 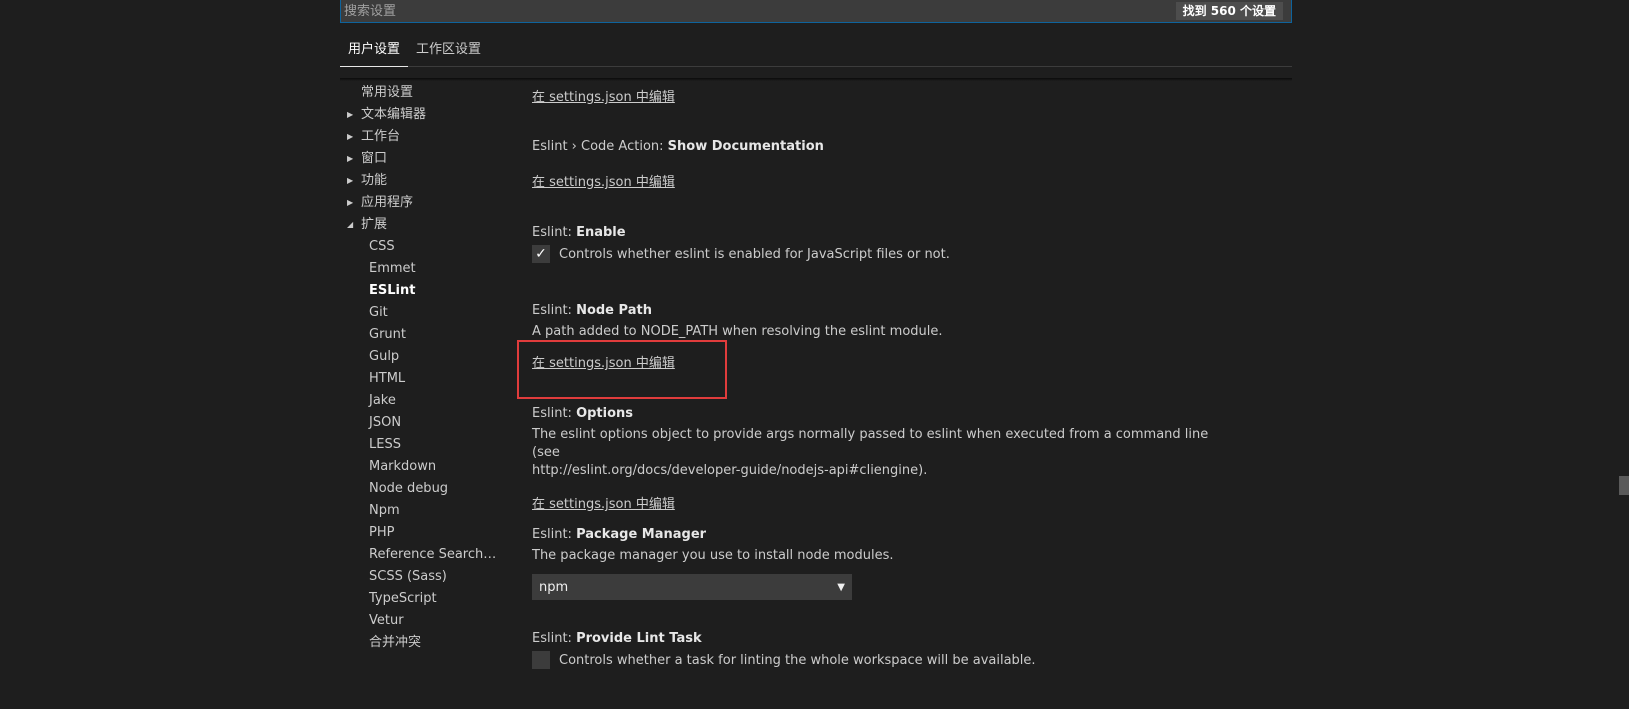 What do you see at coordinates (882, 311) in the screenshot?
I see `setting-title: Eslint: Node Path` at bounding box center [882, 311].